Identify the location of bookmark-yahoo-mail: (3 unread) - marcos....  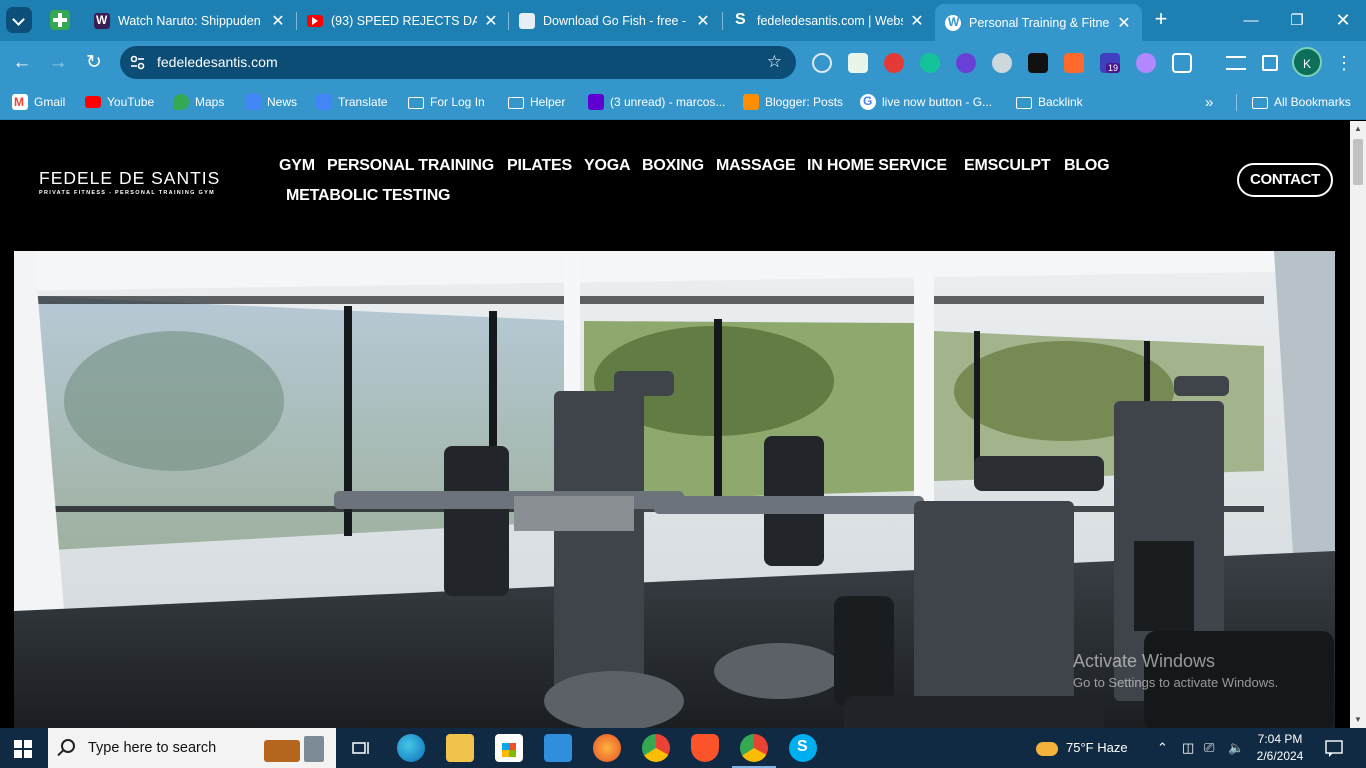
(656, 102).